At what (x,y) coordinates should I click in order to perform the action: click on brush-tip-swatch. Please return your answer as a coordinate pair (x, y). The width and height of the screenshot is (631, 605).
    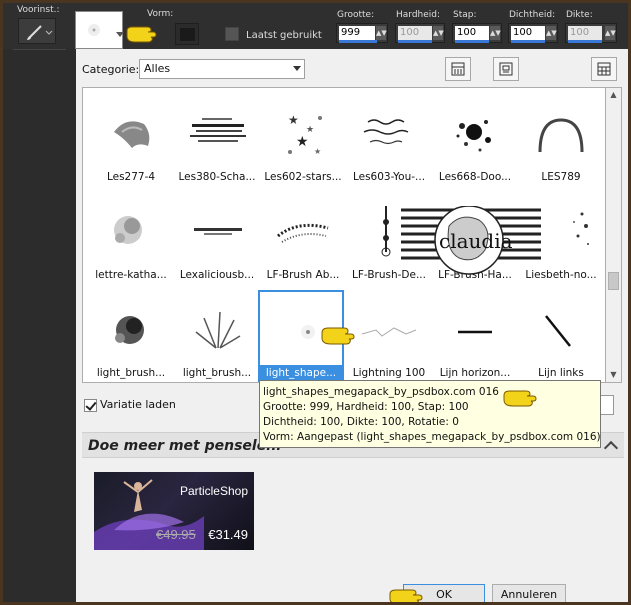
    Looking at the image, I should click on (99, 30).